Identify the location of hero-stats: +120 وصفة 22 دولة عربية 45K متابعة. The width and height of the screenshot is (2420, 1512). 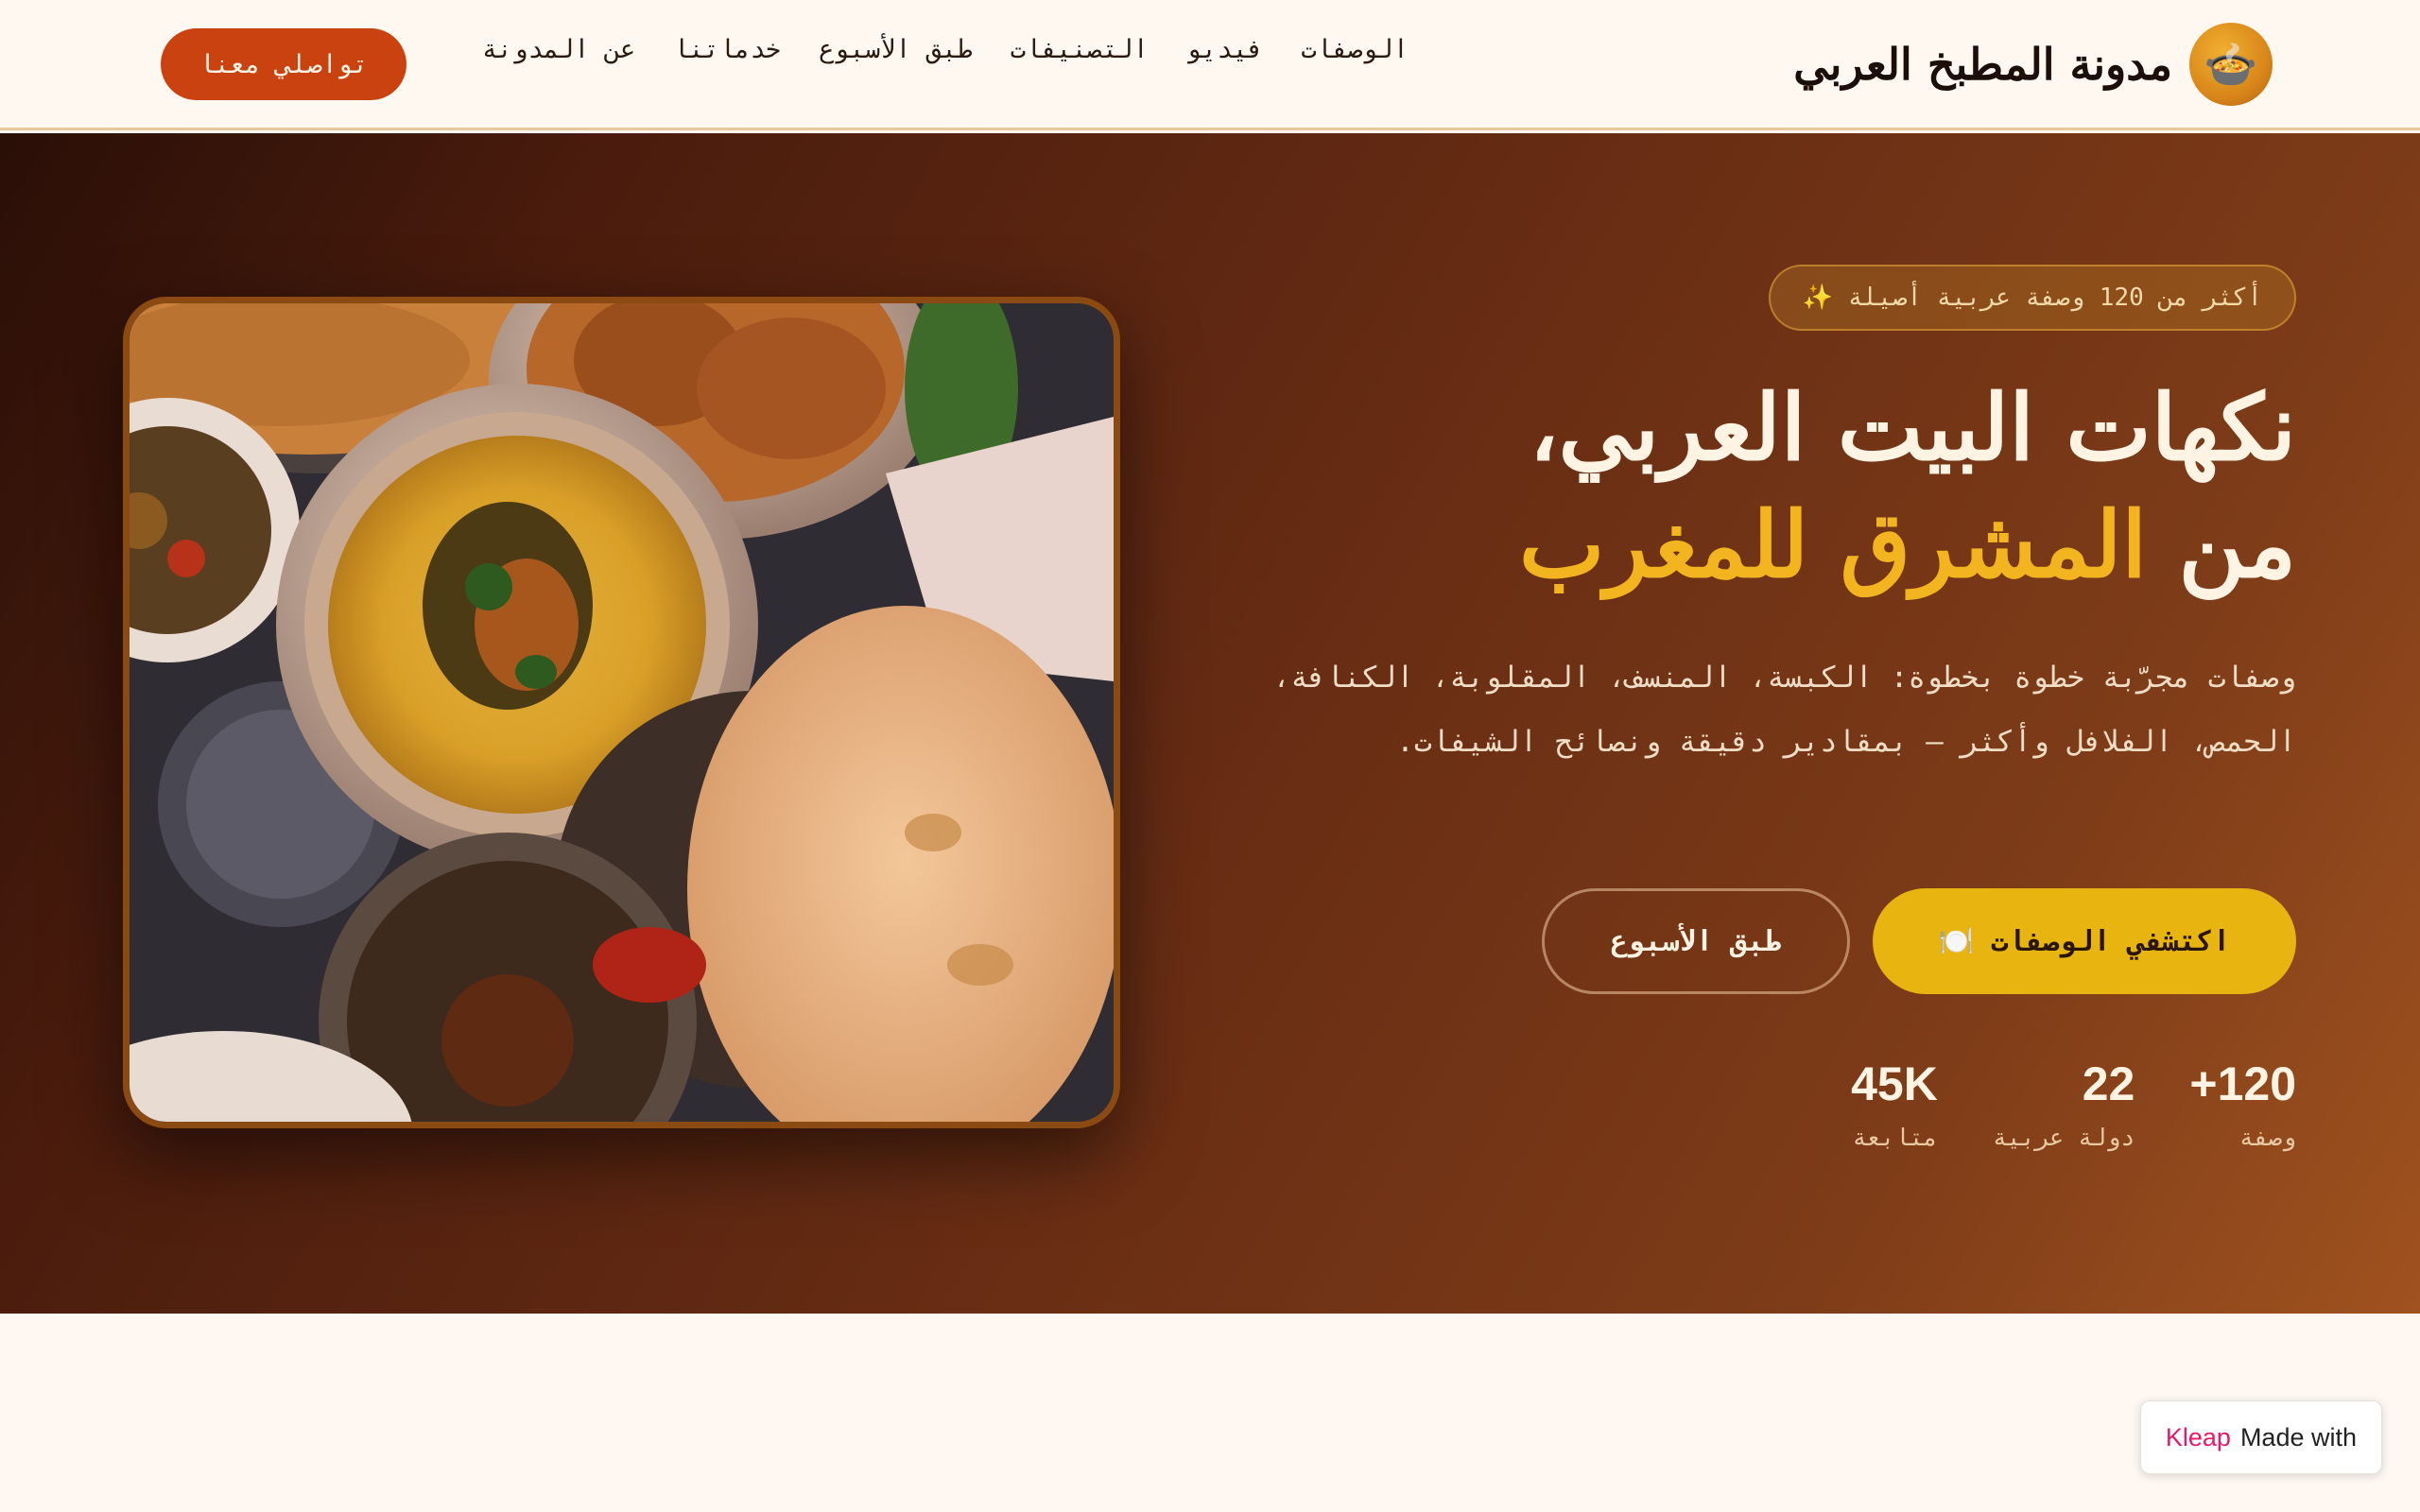
(2073, 1103).